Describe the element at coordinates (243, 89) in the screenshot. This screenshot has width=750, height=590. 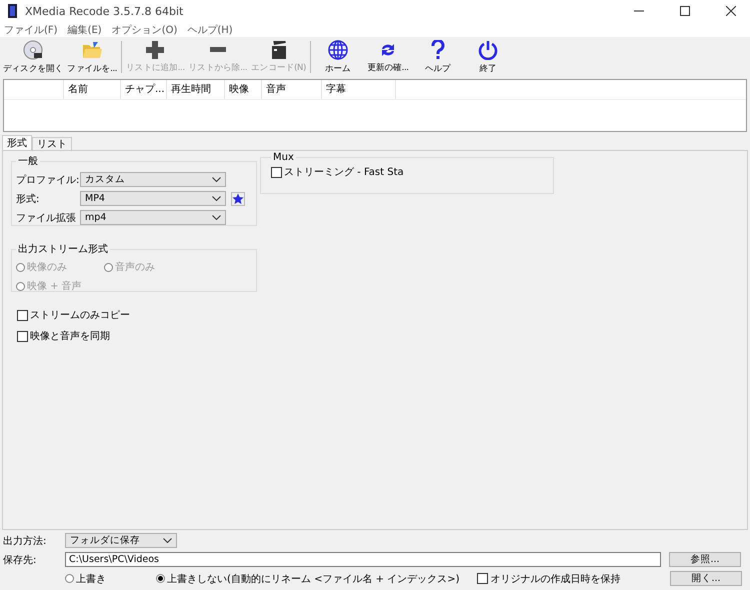
I see `column-header: 映像` at that location.